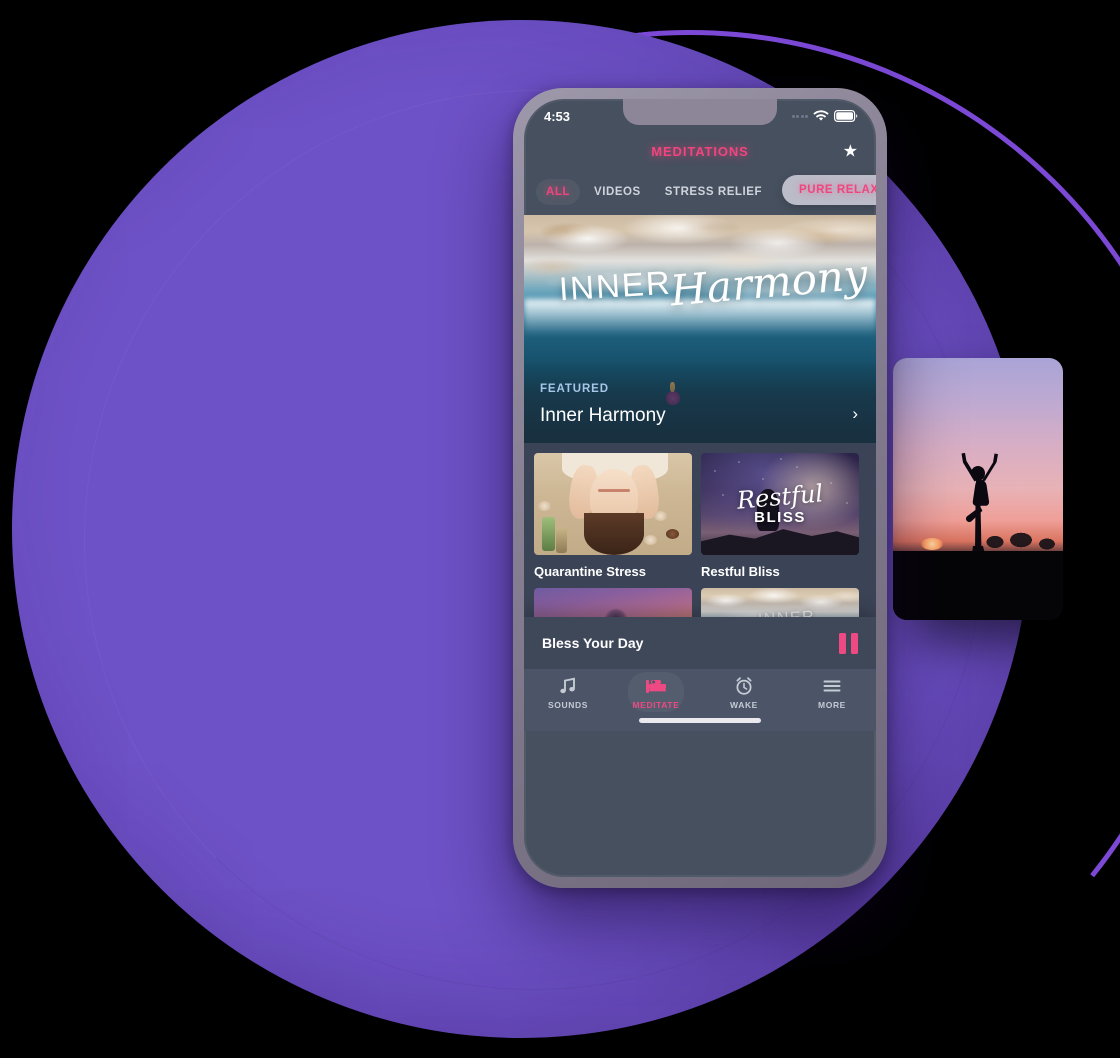  Describe the element at coordinates (740, 571) in the screenshot. I see `grid-item-title: Restful Bliss` at that location.